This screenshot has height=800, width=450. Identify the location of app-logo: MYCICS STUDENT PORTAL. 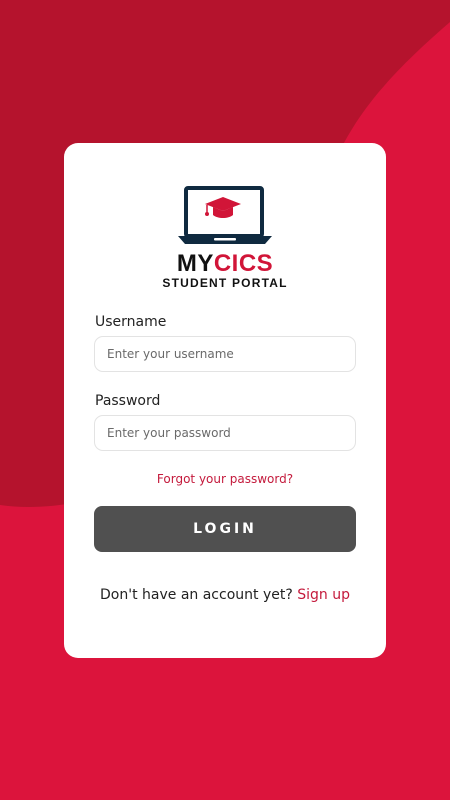
(225, 236).